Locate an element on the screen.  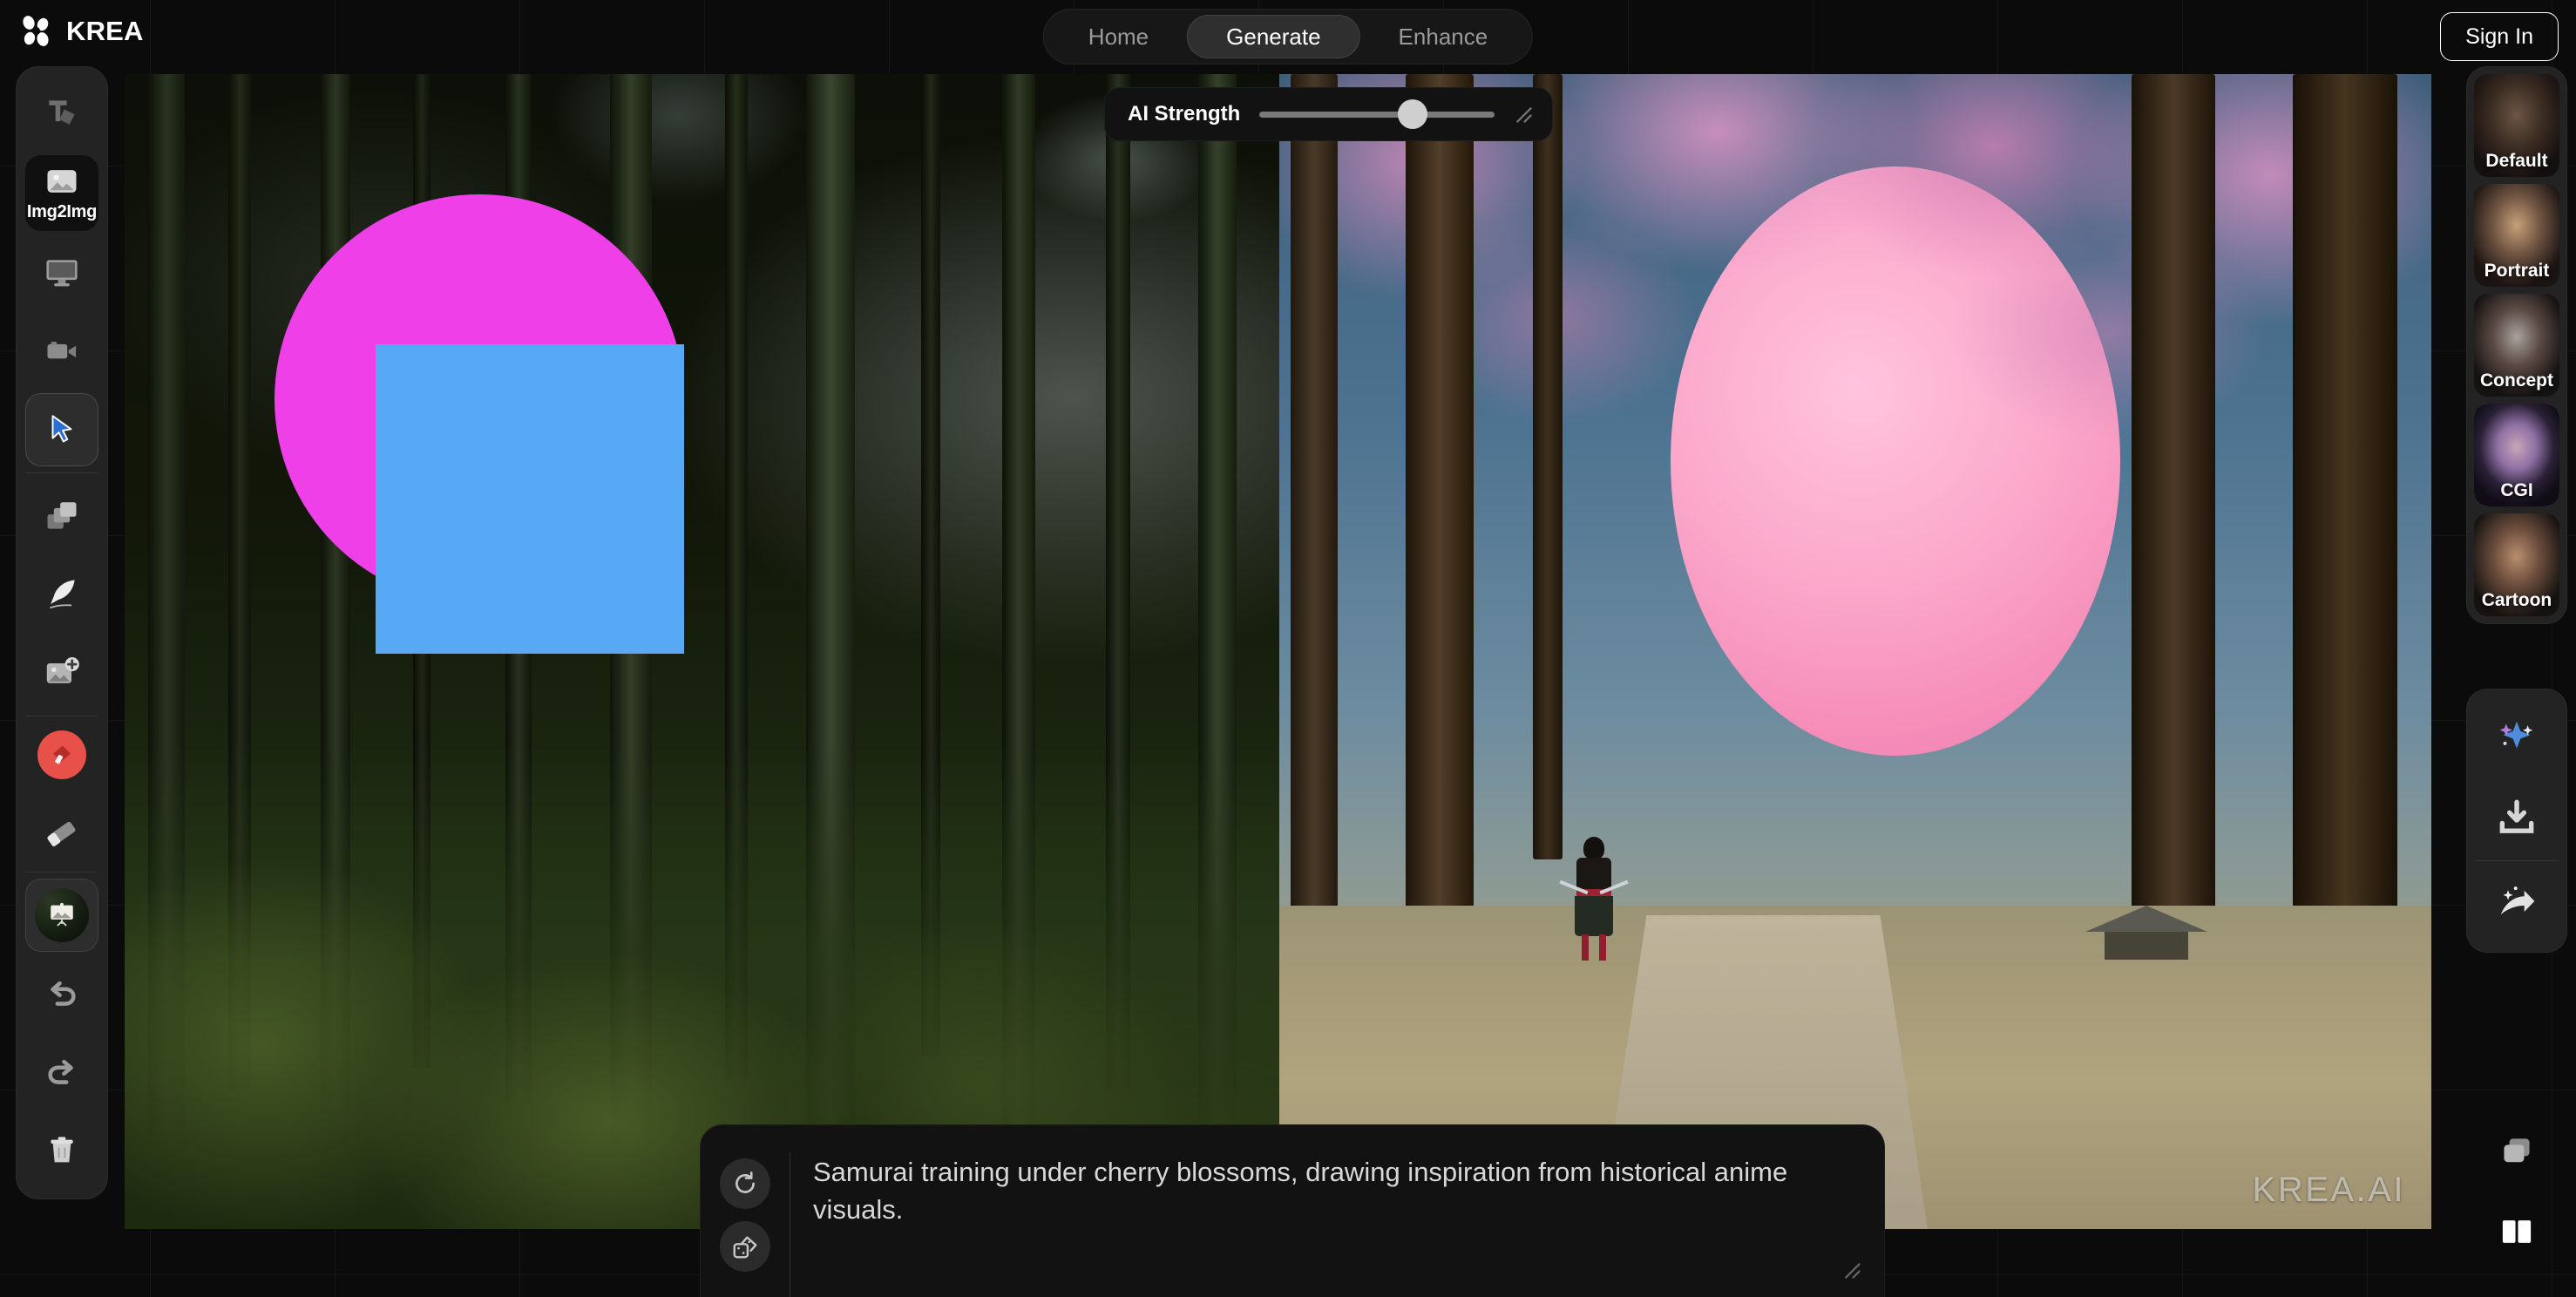
redo-arrow-icon is located at coordinates (60, 1071).